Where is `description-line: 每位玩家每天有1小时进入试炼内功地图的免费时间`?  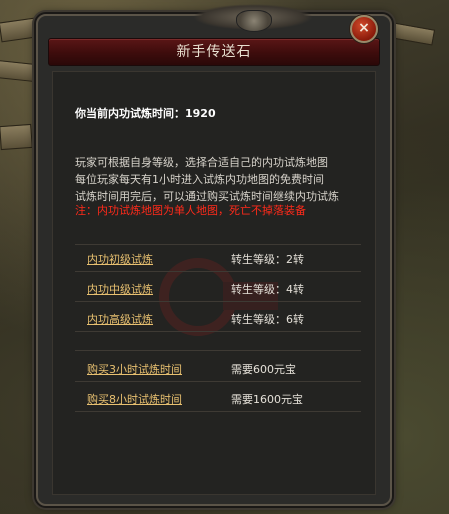 description-line: 每位玩家每天有1小时进入试炼内功地图的免费时间 is located at coordinates (199, 179).